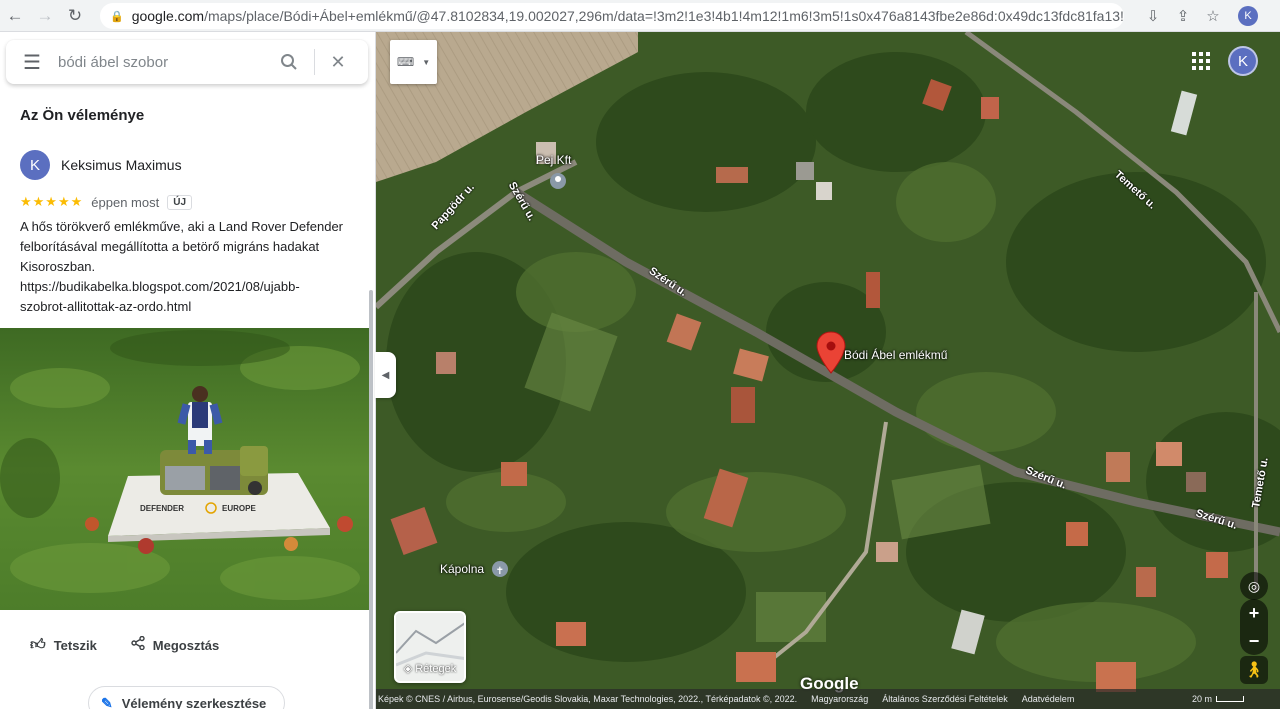 This screenshot has height=709, width=1280. Describe the element at coordinates (945, 699) in the screenshot. I see `attribution-terms-link: Általános Szerződési Feltételek` at that location.